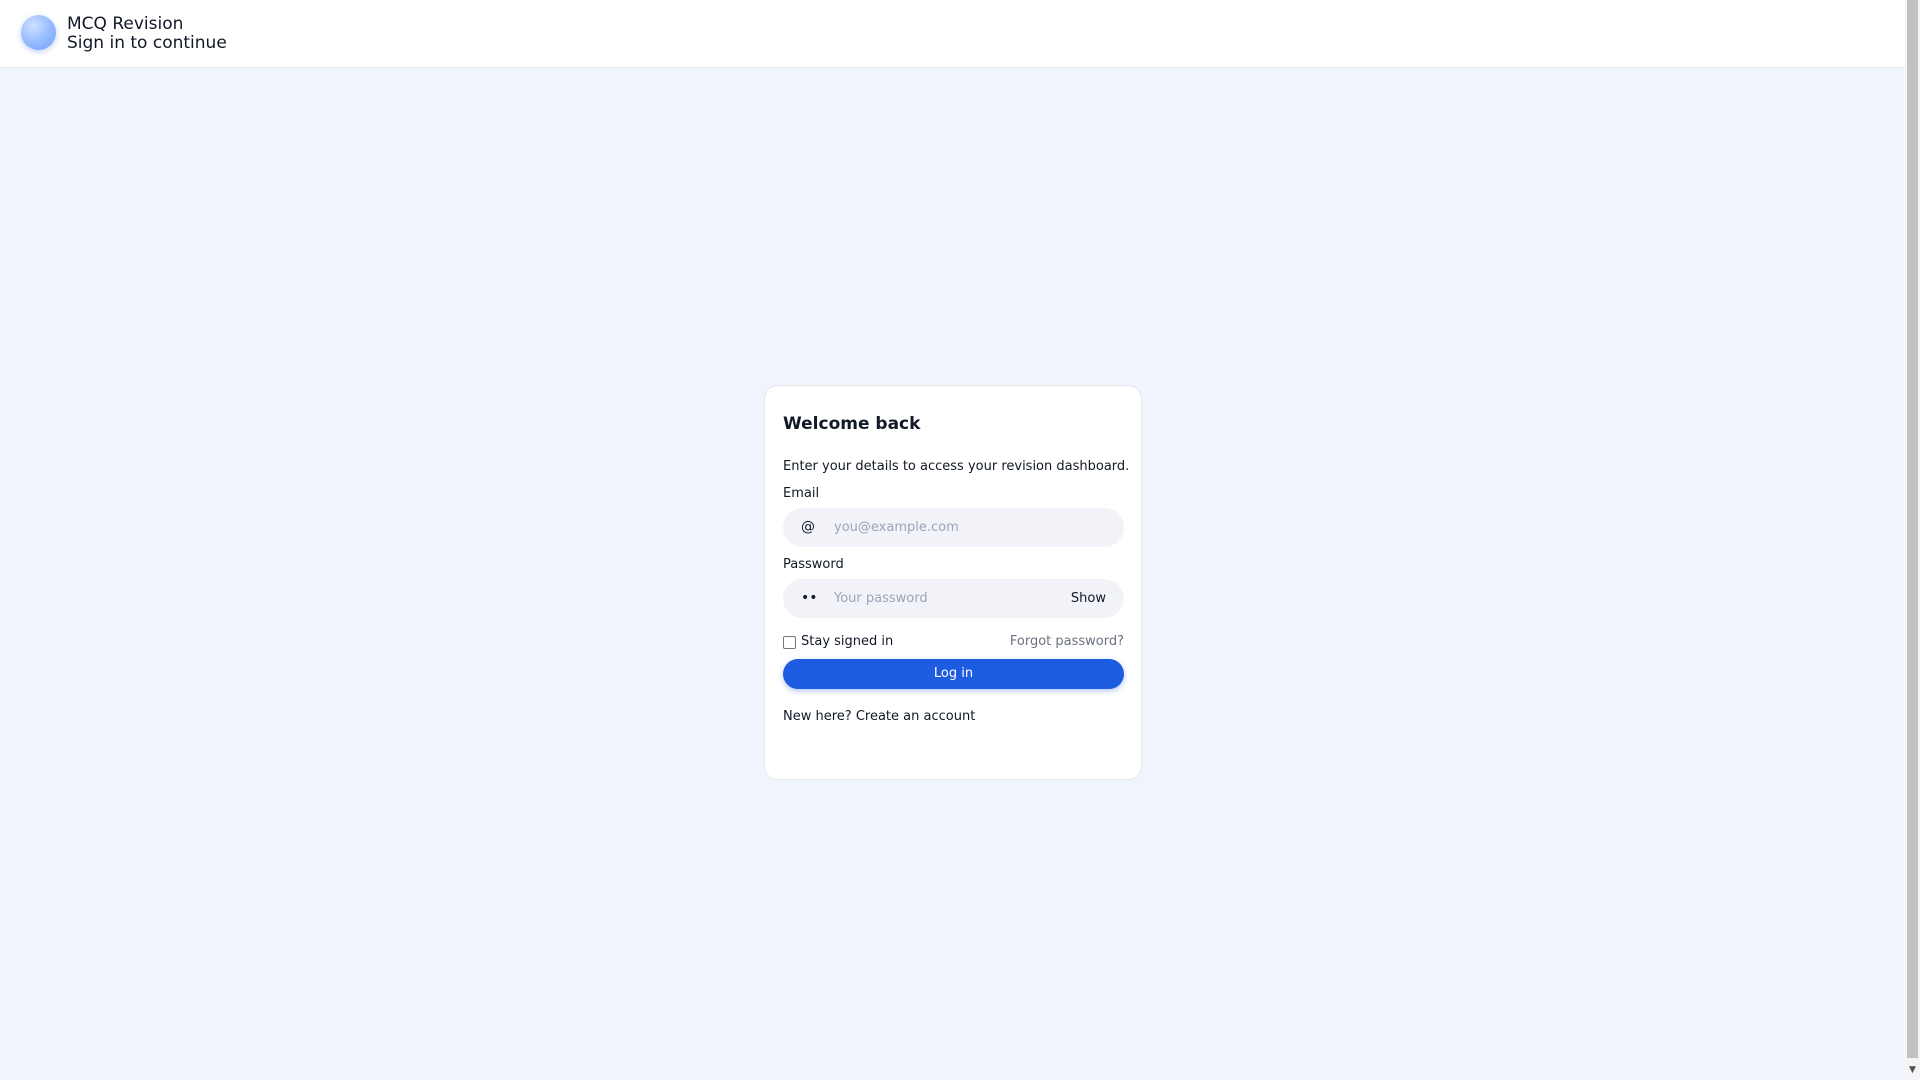  I want to click on create-account-link: Create an account, so click(915, 716).